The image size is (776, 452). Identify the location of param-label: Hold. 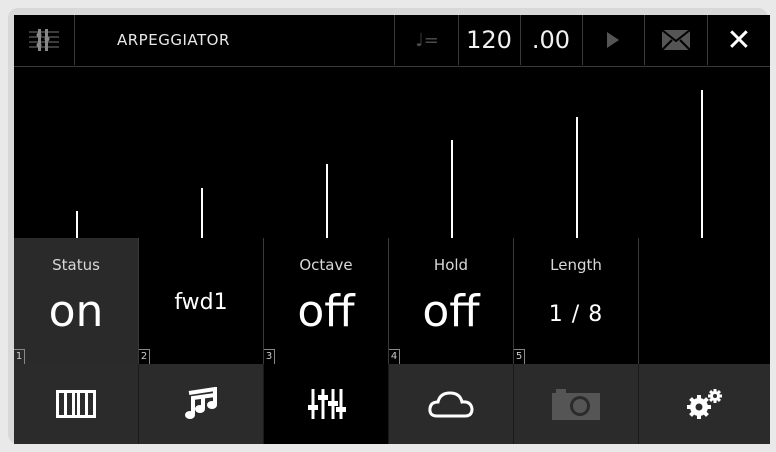
(451, 265).